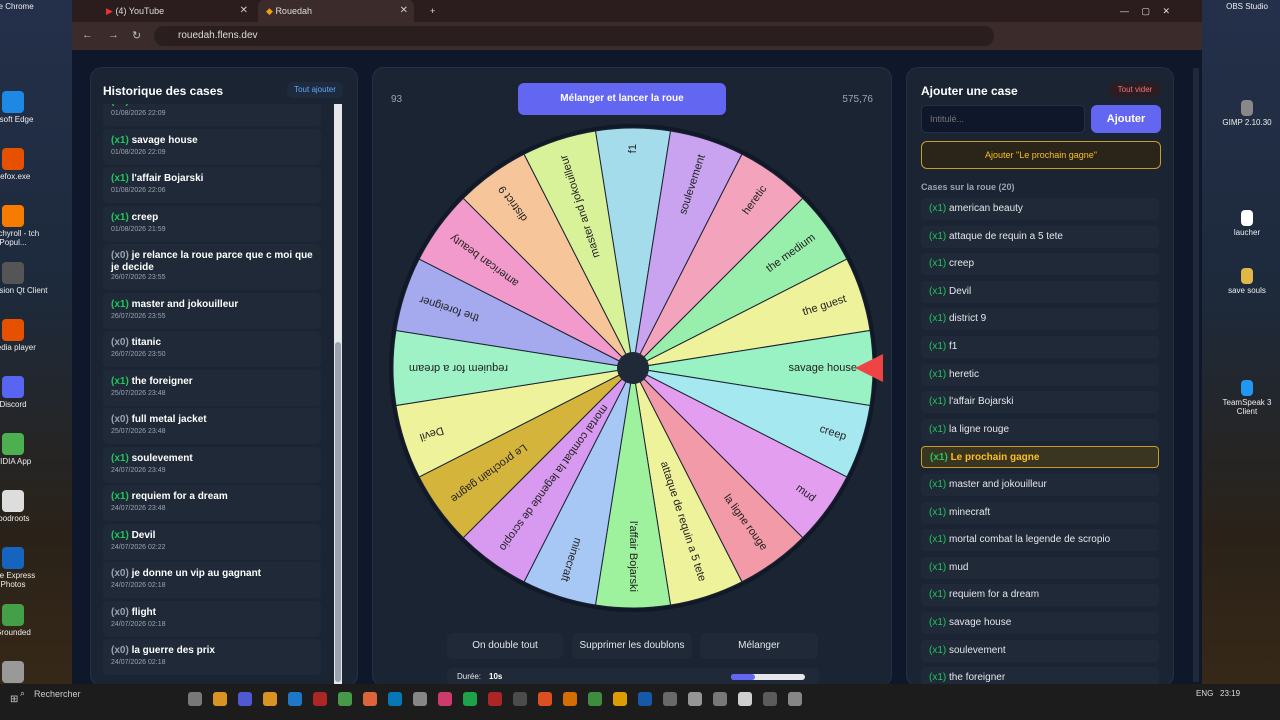 The width and height of the screenshot is (1280, 720). I want to click on desktop-icon: obe Express Photos, so click(24, 568).